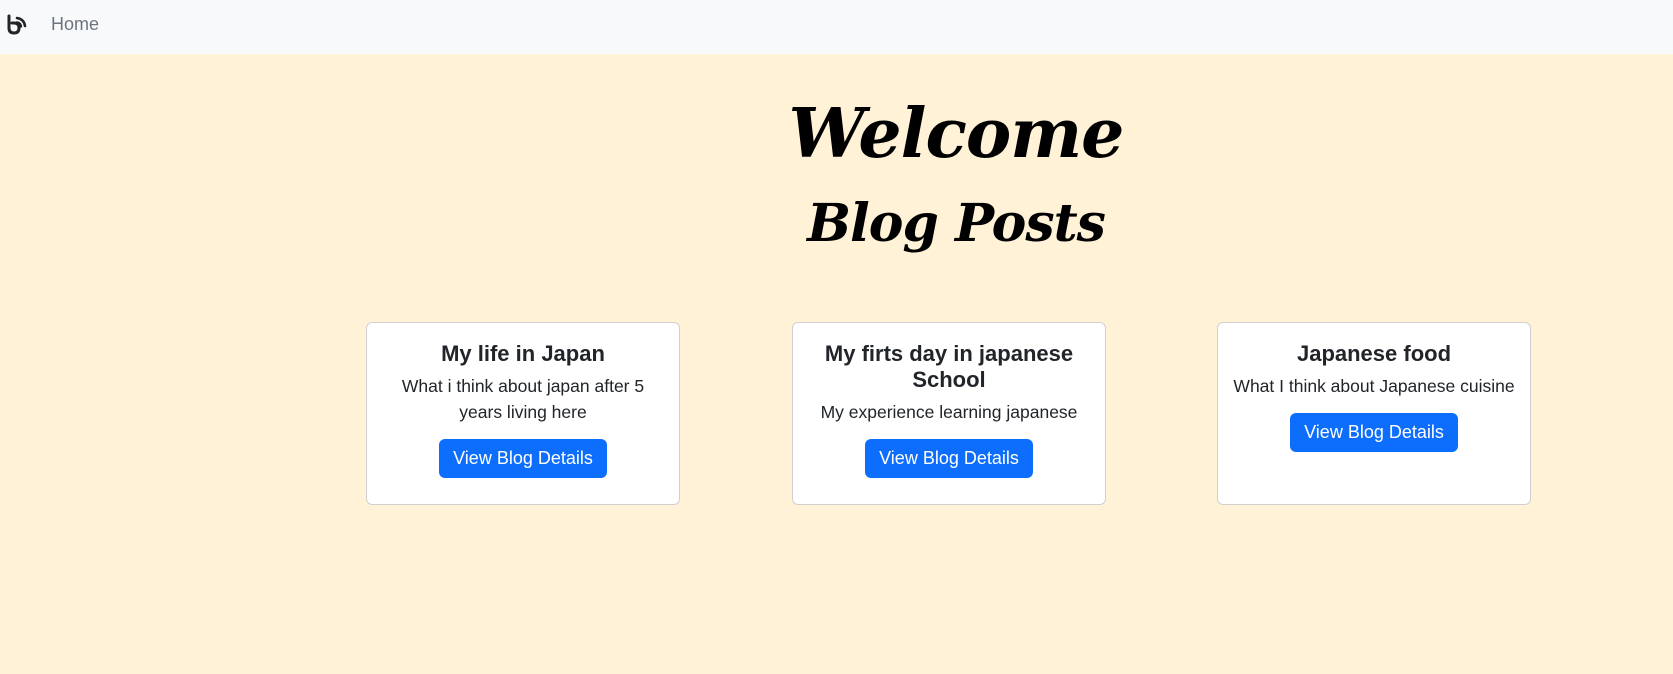 Image resolution: width=1673 pixels, height=674 pixels. I want to click on nav-link-home: Home, so click(75, 24).